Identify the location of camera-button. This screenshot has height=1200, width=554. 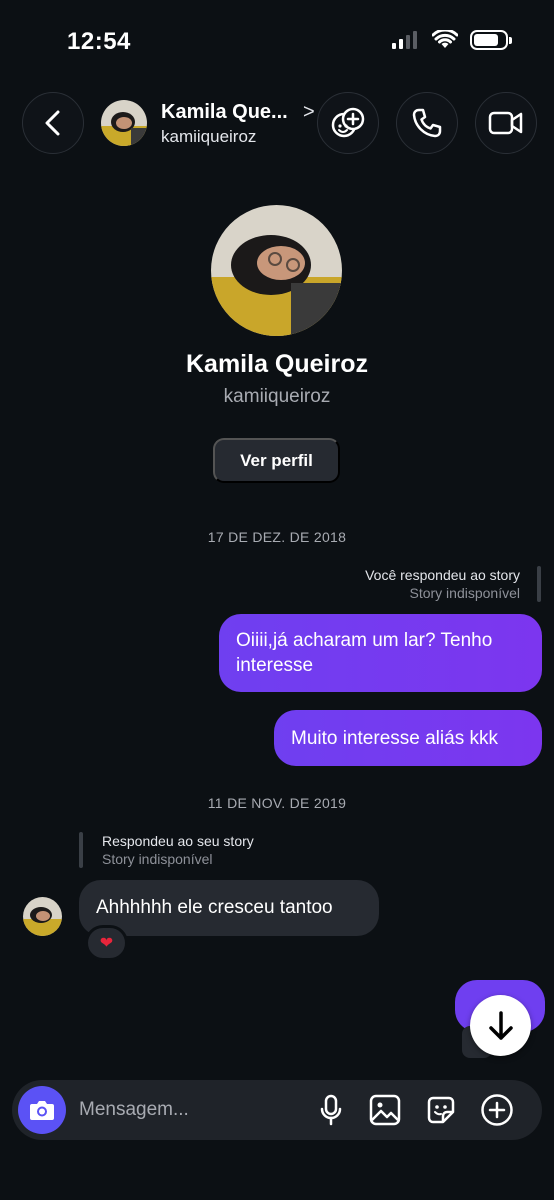
(42, 1110).